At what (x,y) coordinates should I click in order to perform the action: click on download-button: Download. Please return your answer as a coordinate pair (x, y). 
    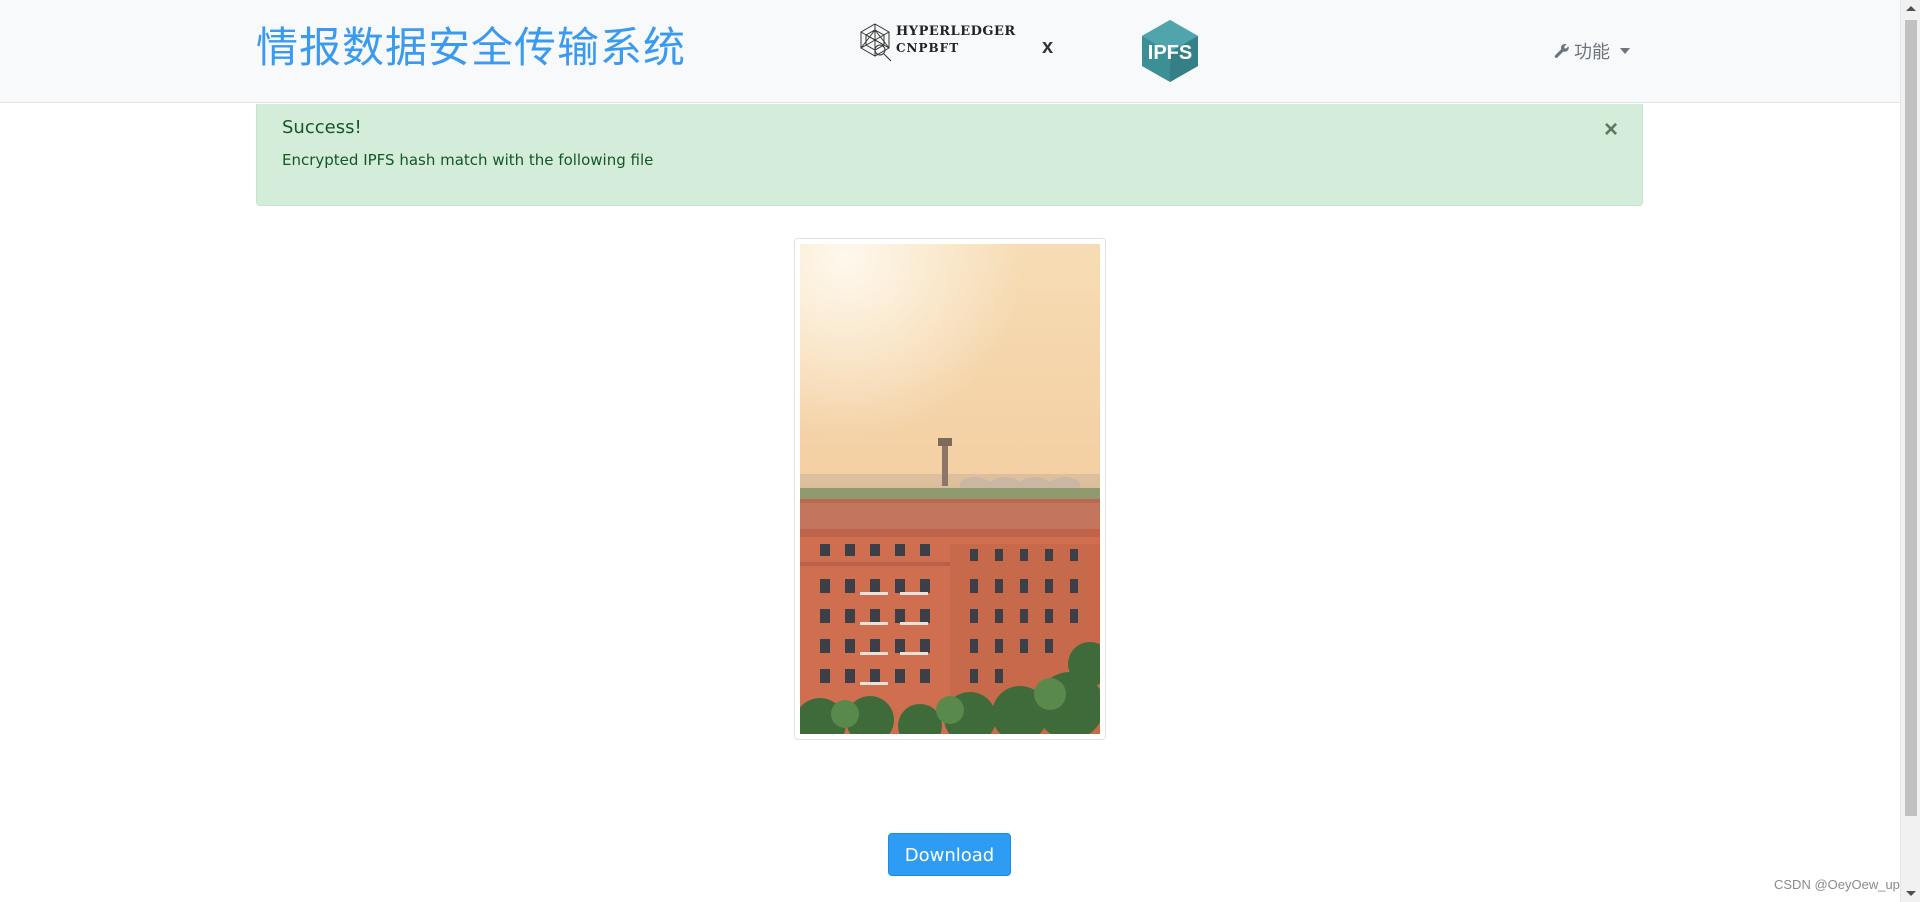
    Looking at the image, I should click on (949, 854).